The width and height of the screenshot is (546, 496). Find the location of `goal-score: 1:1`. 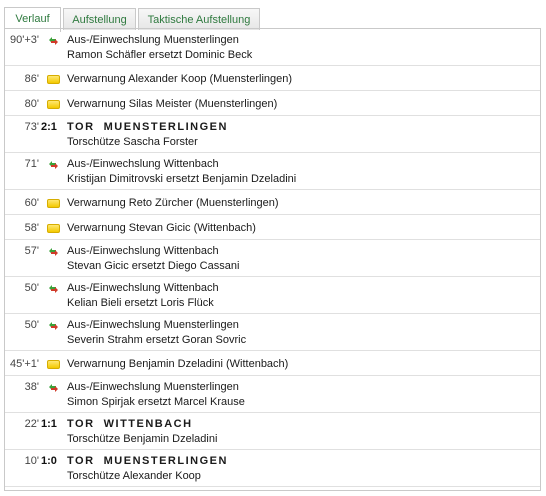

goal-score: 1:1 is located at coordinates (49, 424).